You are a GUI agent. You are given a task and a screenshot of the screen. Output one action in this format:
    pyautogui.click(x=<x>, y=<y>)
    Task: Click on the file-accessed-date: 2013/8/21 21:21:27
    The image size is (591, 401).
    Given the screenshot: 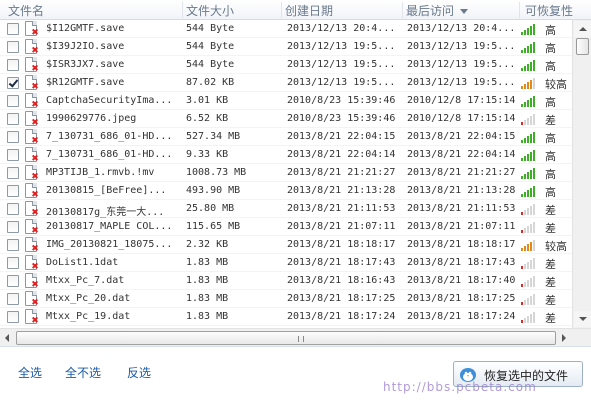 What is the action you would take?
    pyautogui.click(x=461, y=172)
    